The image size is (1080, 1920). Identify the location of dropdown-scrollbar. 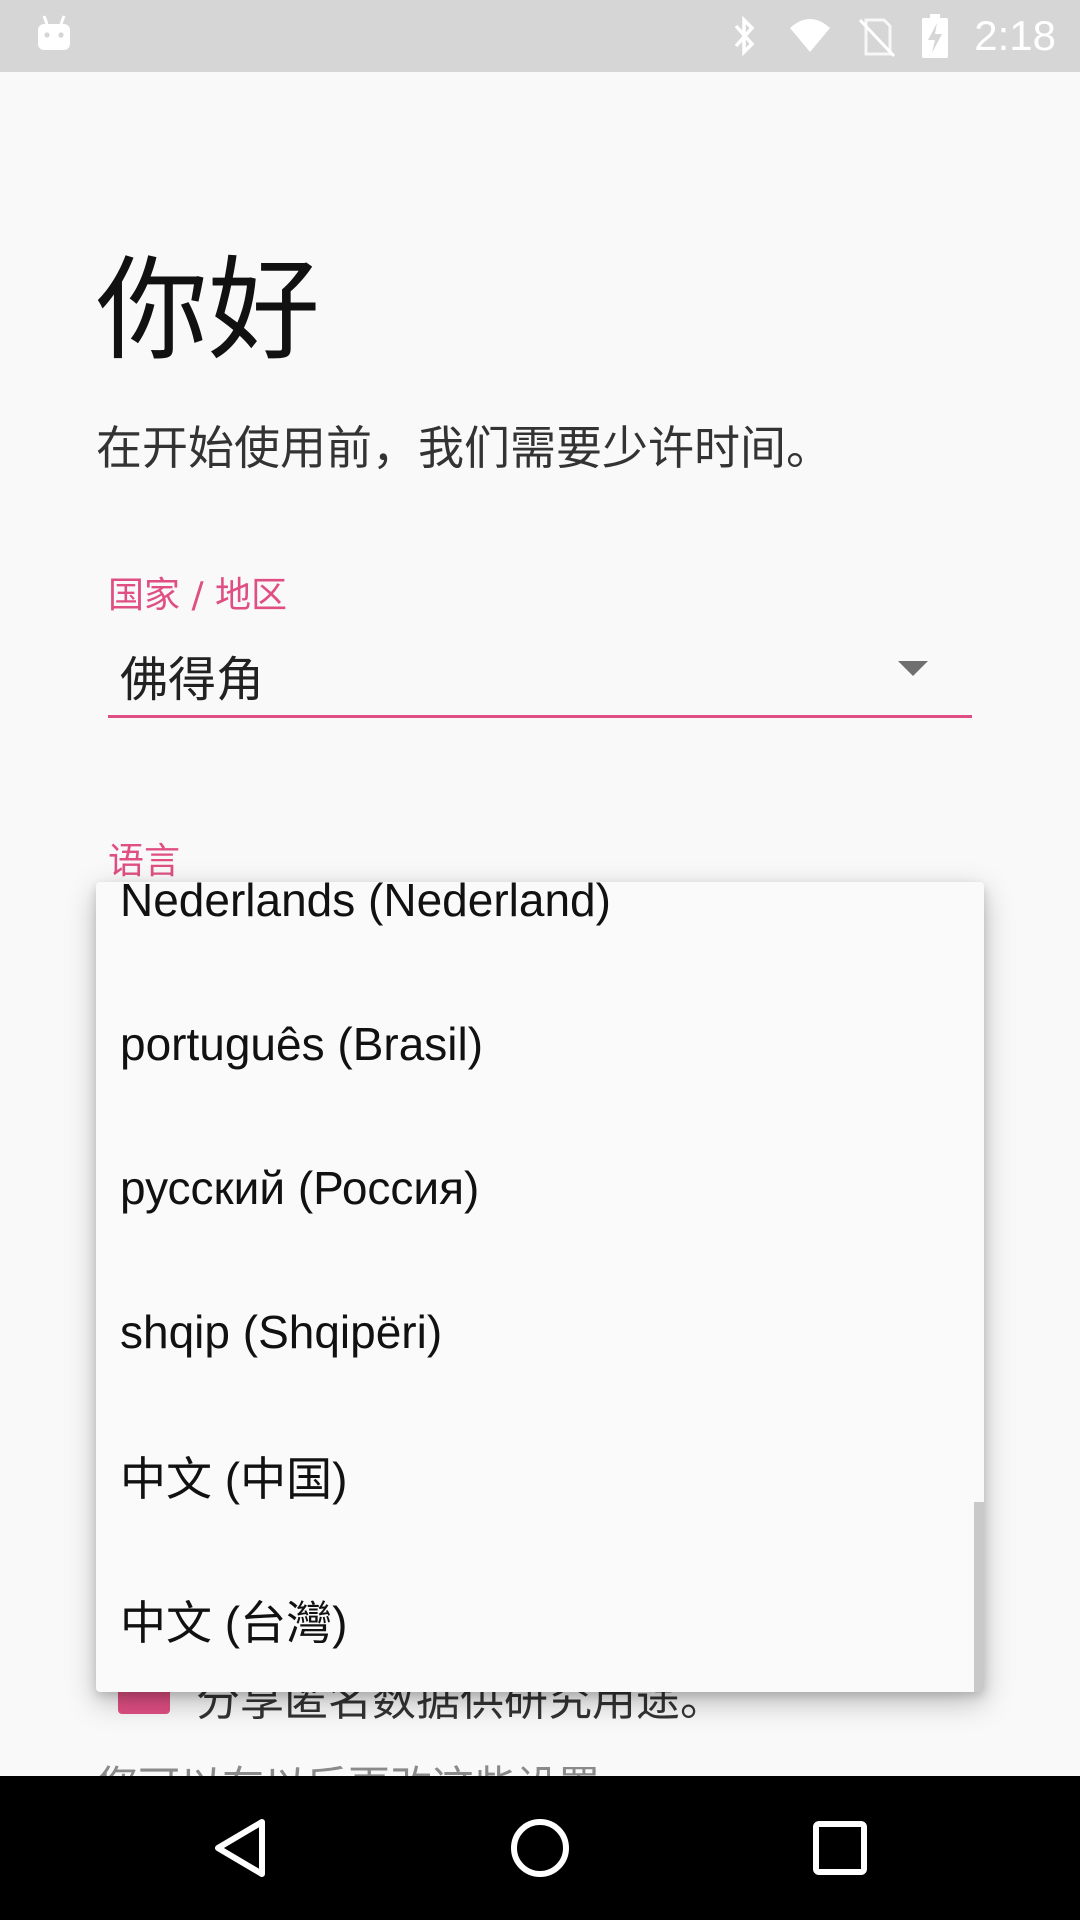
(979, 1597).